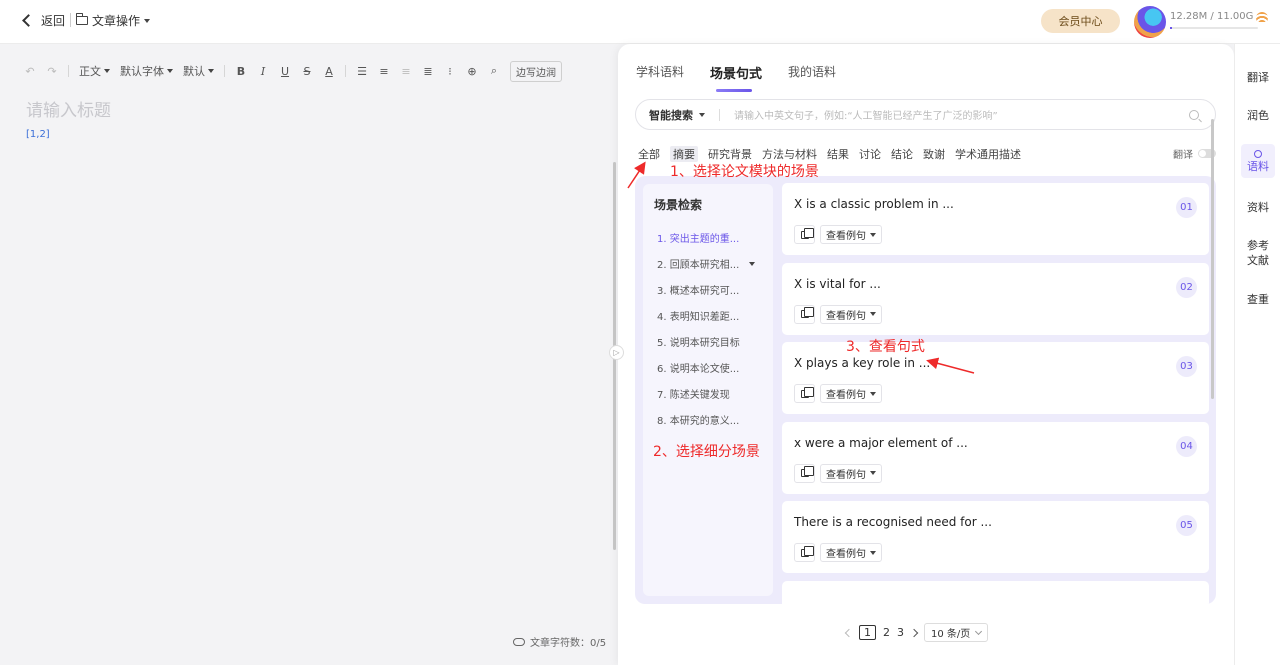 The height and width of the screenshot is (665, 1280). I want to click on rail-item: 润色, so click(1258, 115).